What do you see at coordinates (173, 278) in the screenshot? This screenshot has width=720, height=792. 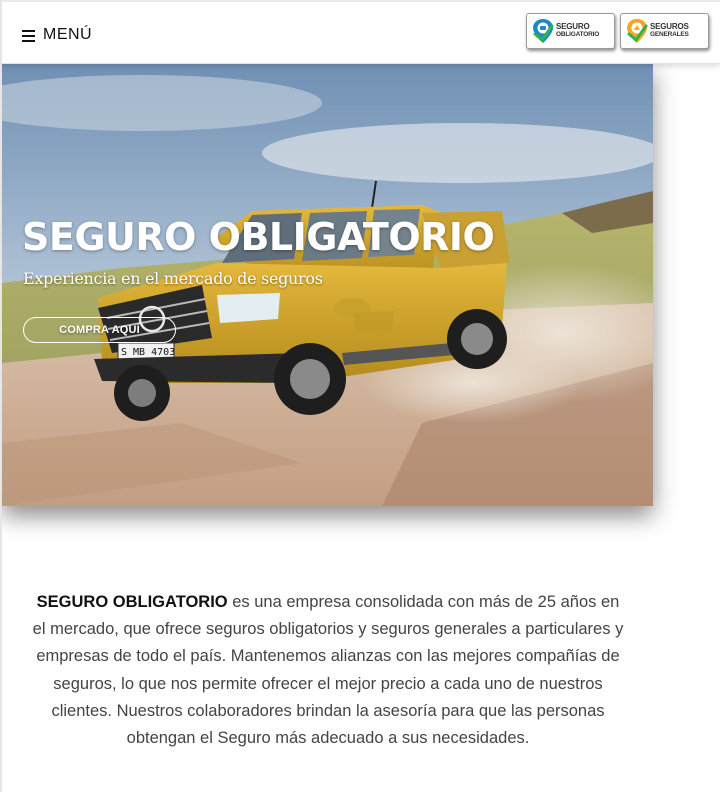 I see `hero-subtitle: Experiencia en el mercado de seguros` at bounding box center [173, 278].